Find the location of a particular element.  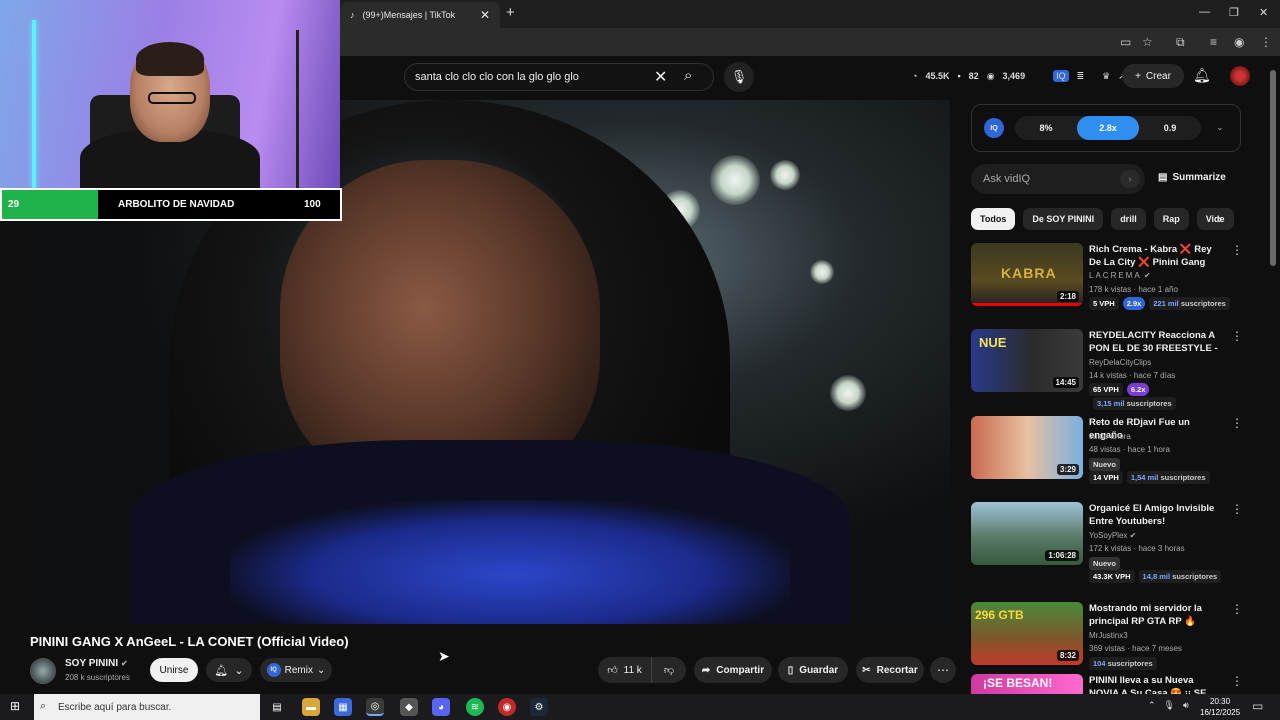

search-icon: ⌕ is located at coordinates (688, 75).